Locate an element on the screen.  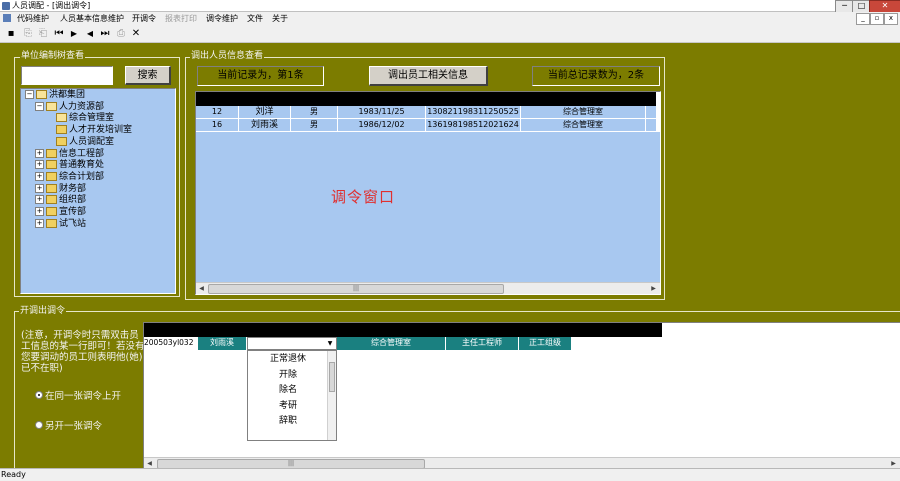
tree-node: + 宣传部 is located at coordinates (60, 212).